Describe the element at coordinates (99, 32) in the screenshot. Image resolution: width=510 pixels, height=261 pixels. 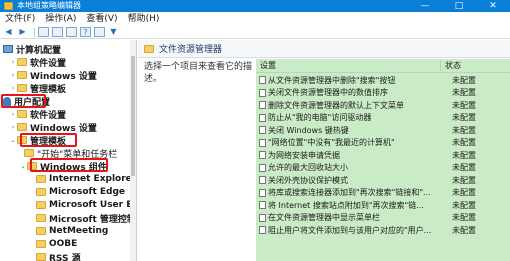
I see `properties-icon` at that location.